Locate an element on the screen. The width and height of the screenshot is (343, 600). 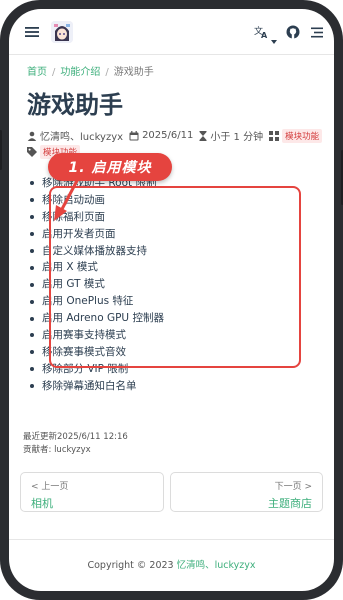
tag-icon is located at coordinates (32, 152).